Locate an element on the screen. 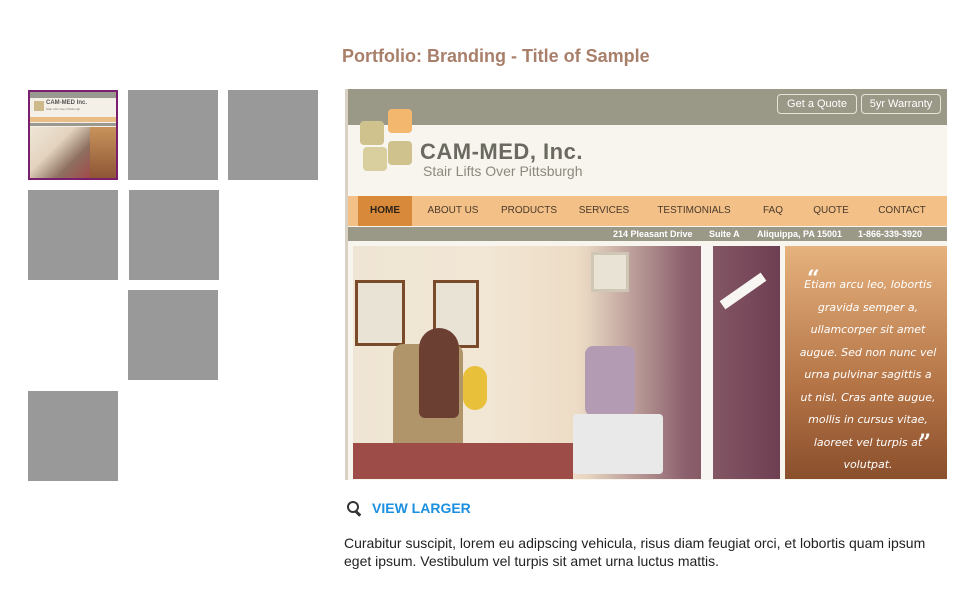 The image size is (980, 600). preview-infobar is located at coordinates (73, 124).